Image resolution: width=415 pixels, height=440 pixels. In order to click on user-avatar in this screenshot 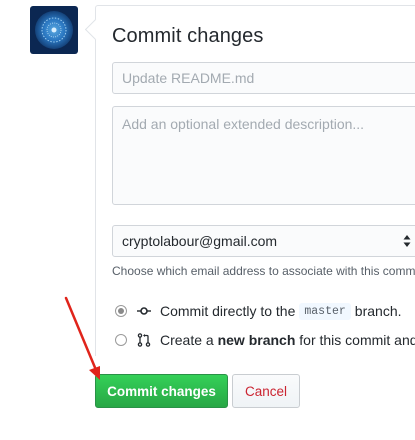, I will do `click(54, 30)`.